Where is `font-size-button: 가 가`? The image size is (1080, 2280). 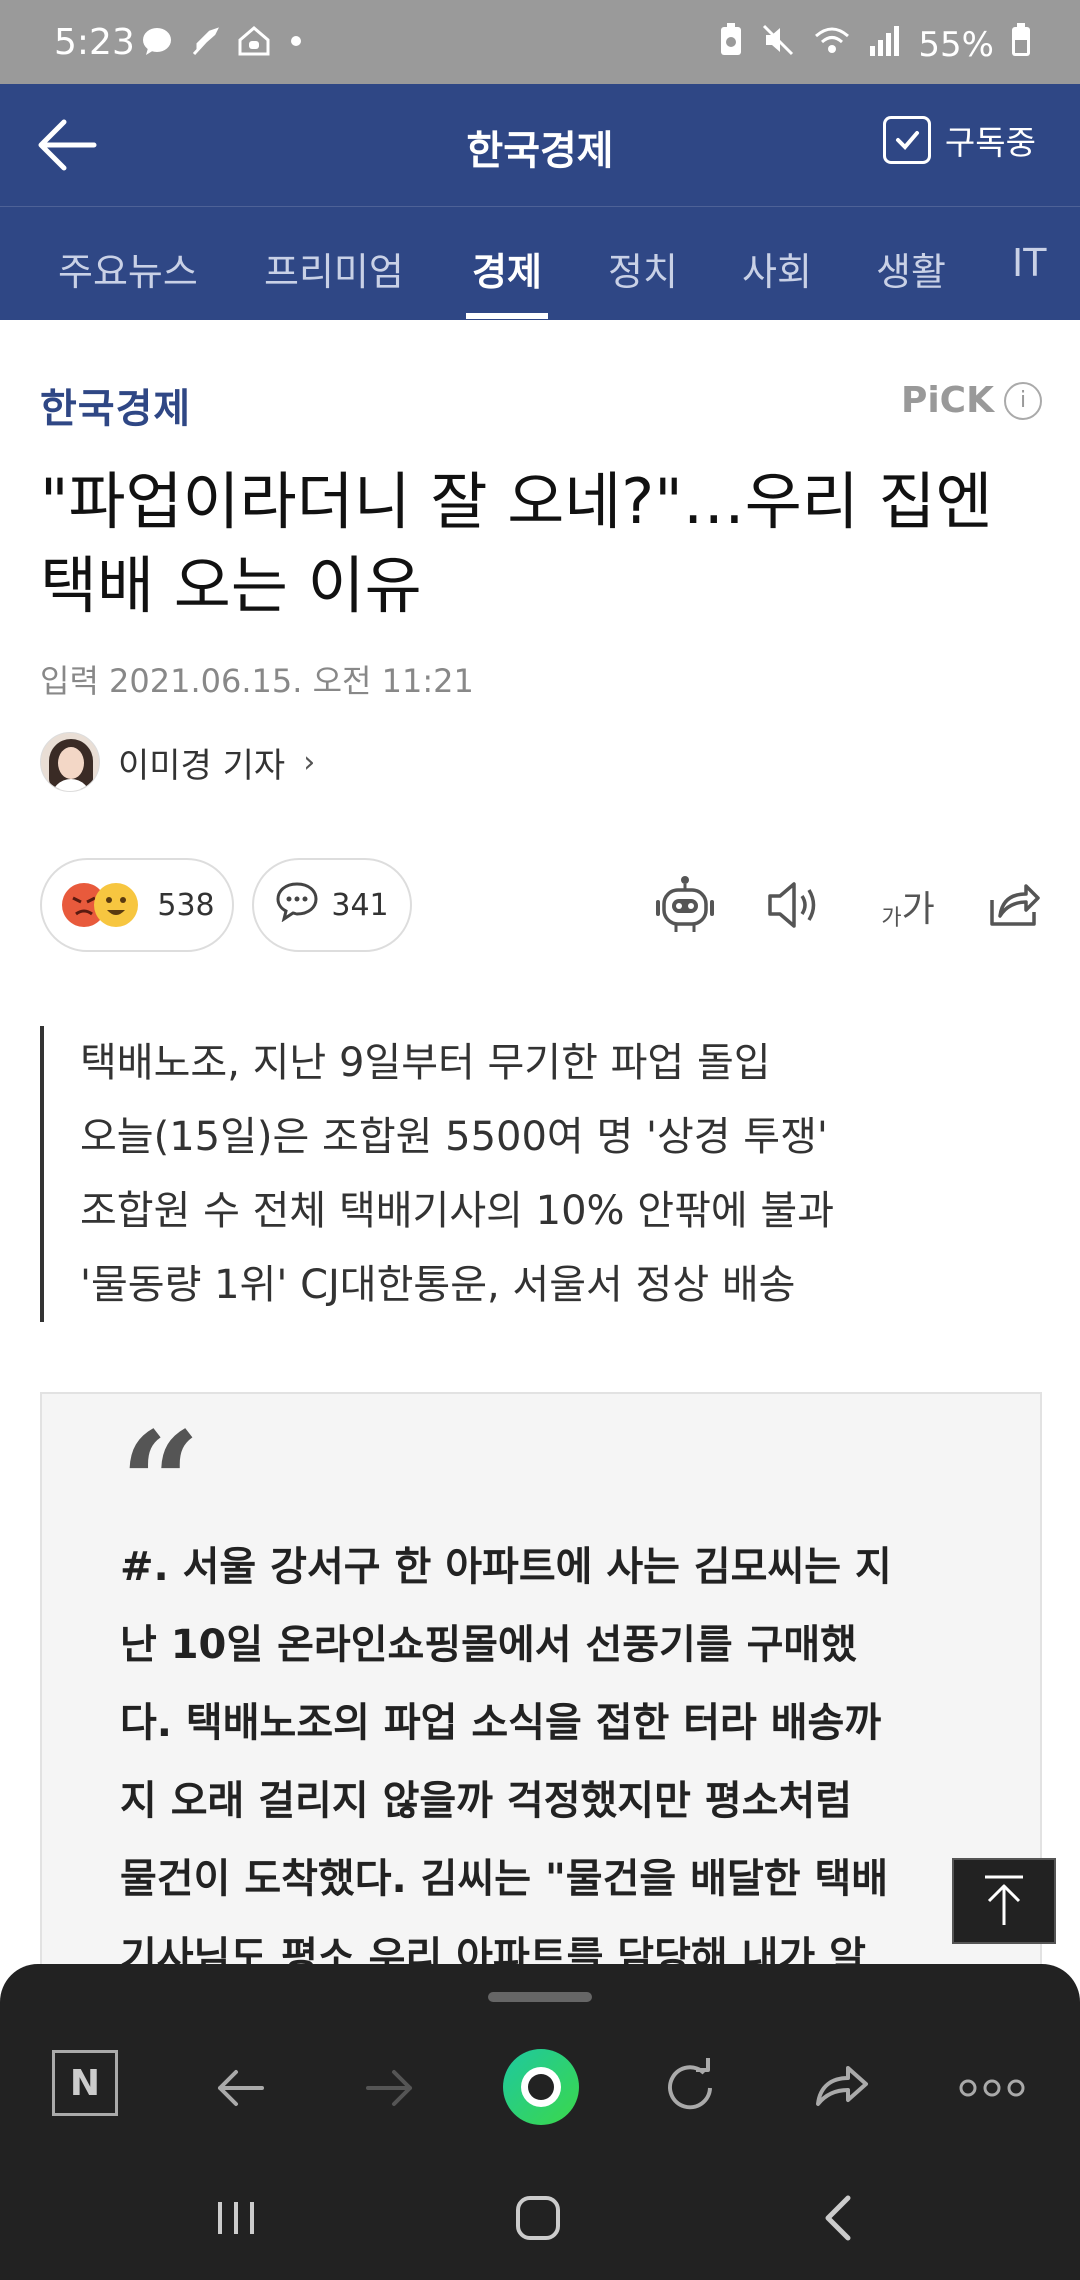 font-size-button: 가 가 is located at coordinates (908, 905).